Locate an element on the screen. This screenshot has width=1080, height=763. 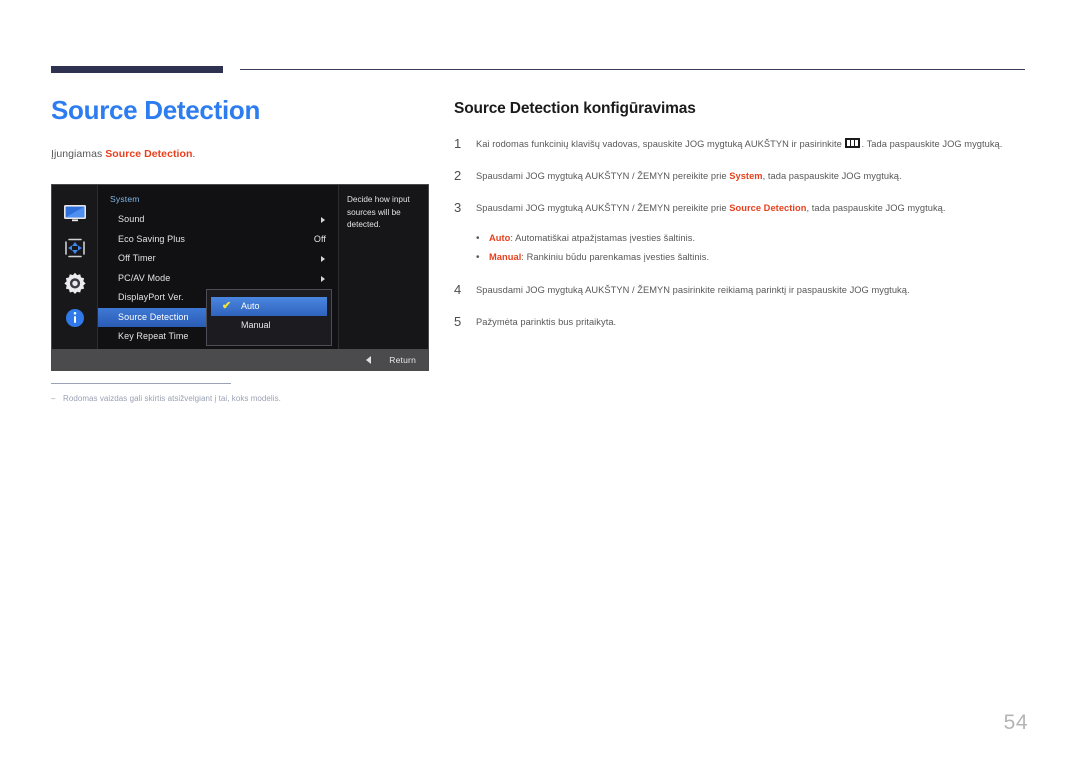
page-title: Source Detection is located at coordinates (156, 110).